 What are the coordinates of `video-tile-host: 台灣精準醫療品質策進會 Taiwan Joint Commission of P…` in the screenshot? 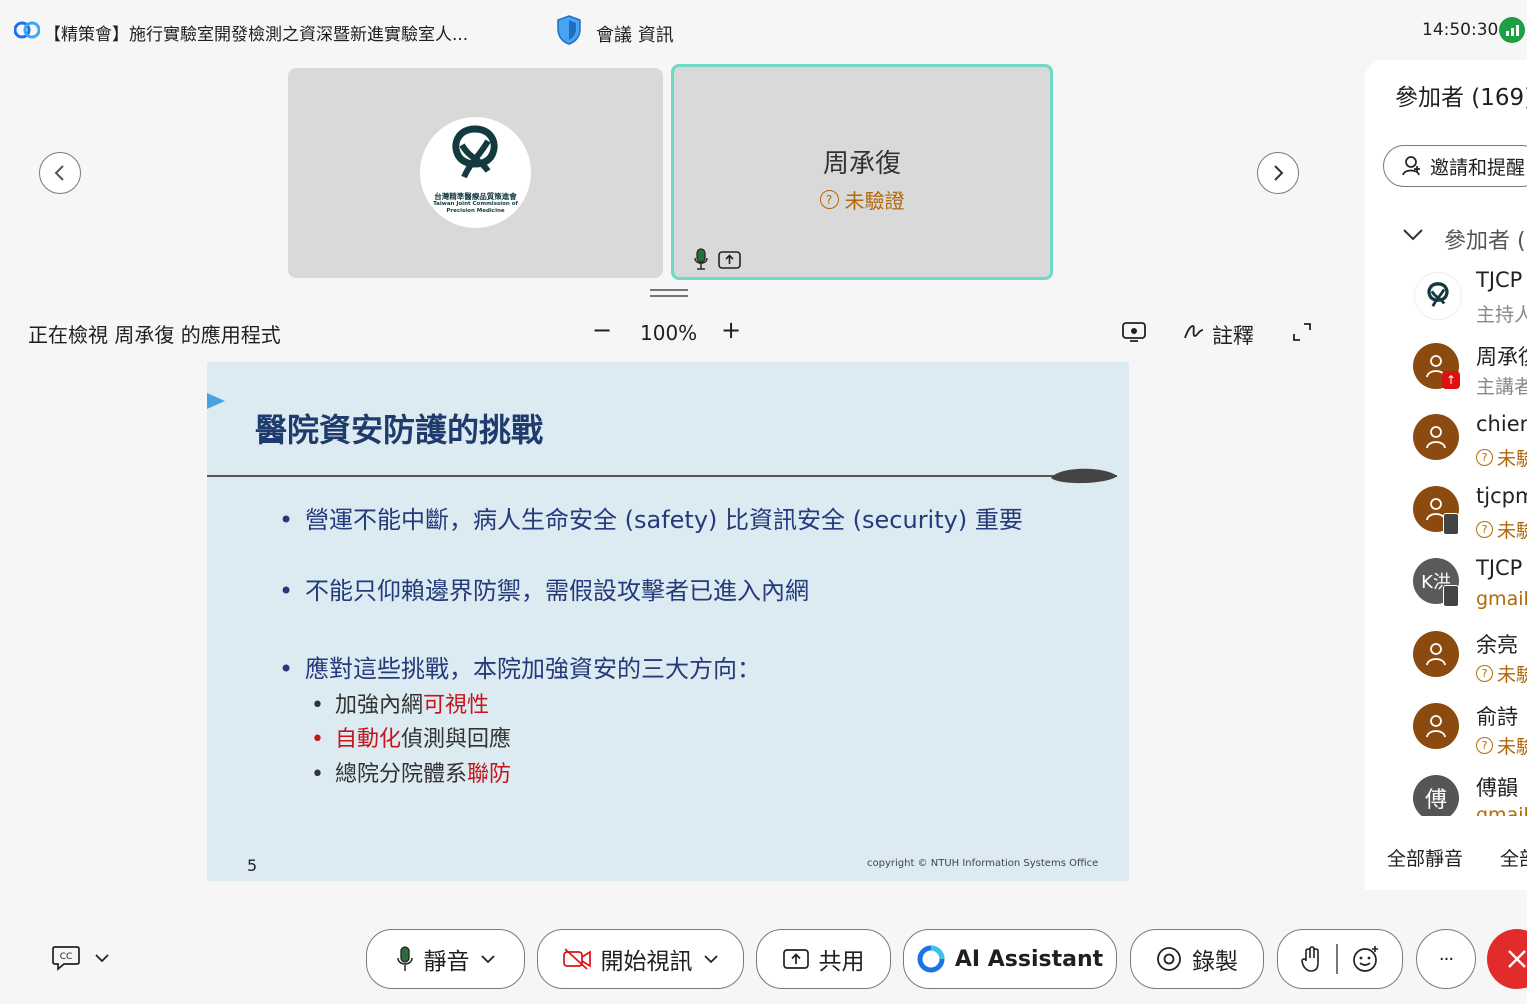 It's located at (475, 173).